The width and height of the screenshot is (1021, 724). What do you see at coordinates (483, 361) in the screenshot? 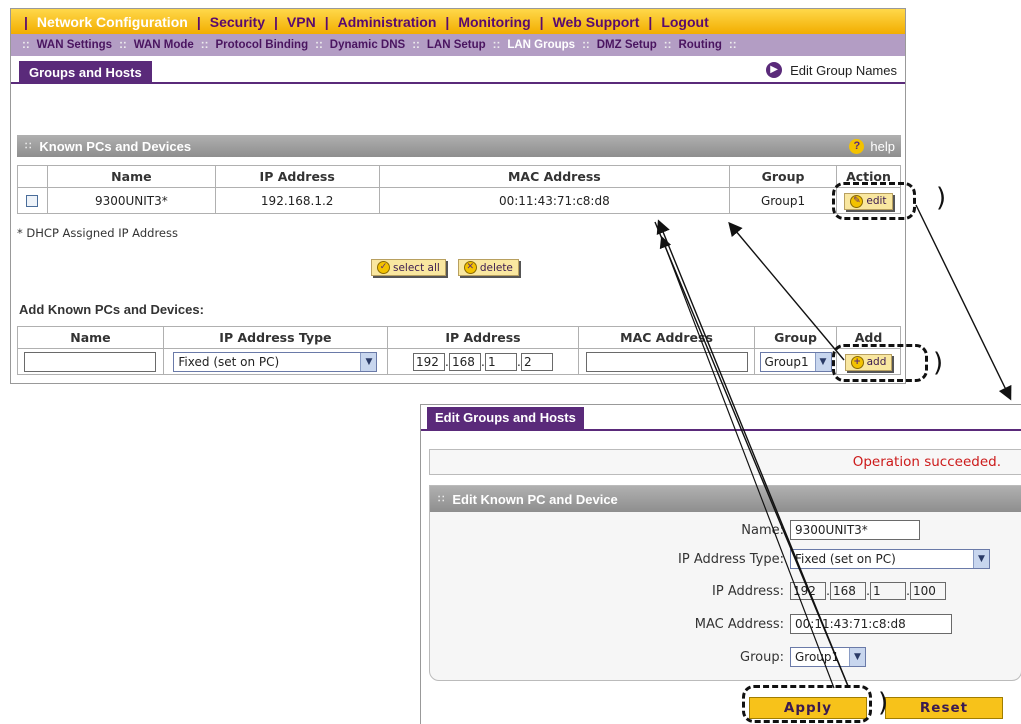
I see `add-ip-cell: 192. 168. 1. 2` at bounding box center [483, 361].